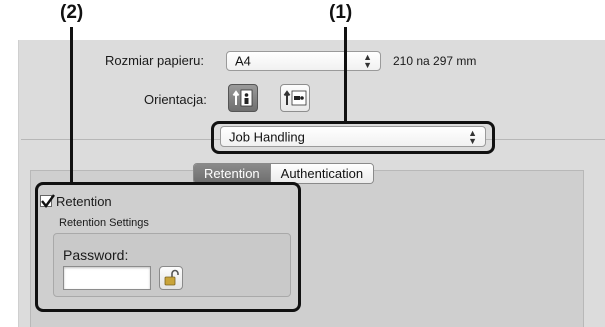 The image size is (605, 327). Describe the element at coordinates (321, 173) in the screenshot. I see `tab-authentication: Authentication` at that location.